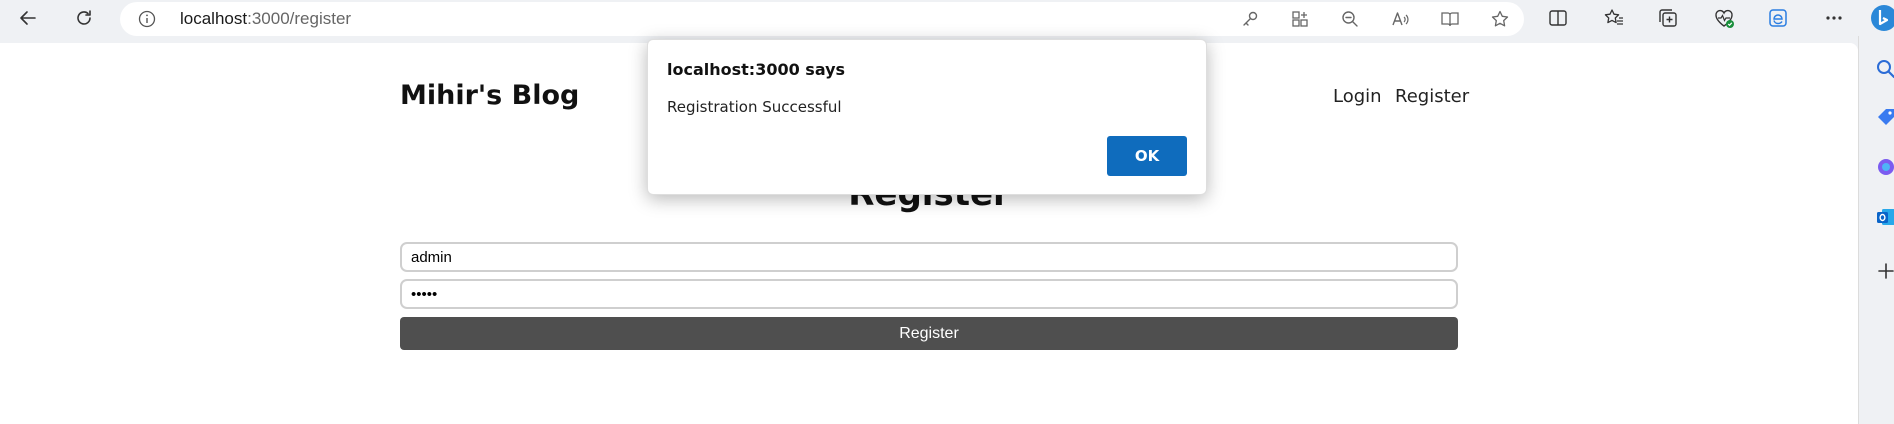  I want to click on browser-sidebar, so click(1876, 230).